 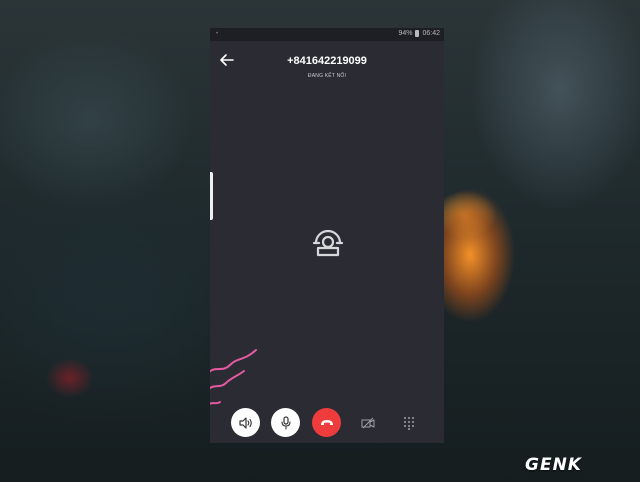 What do you see at coordinates (217, 34) in the screenshot?
I see `notification-icon: •` at bounding box center [217, 34].